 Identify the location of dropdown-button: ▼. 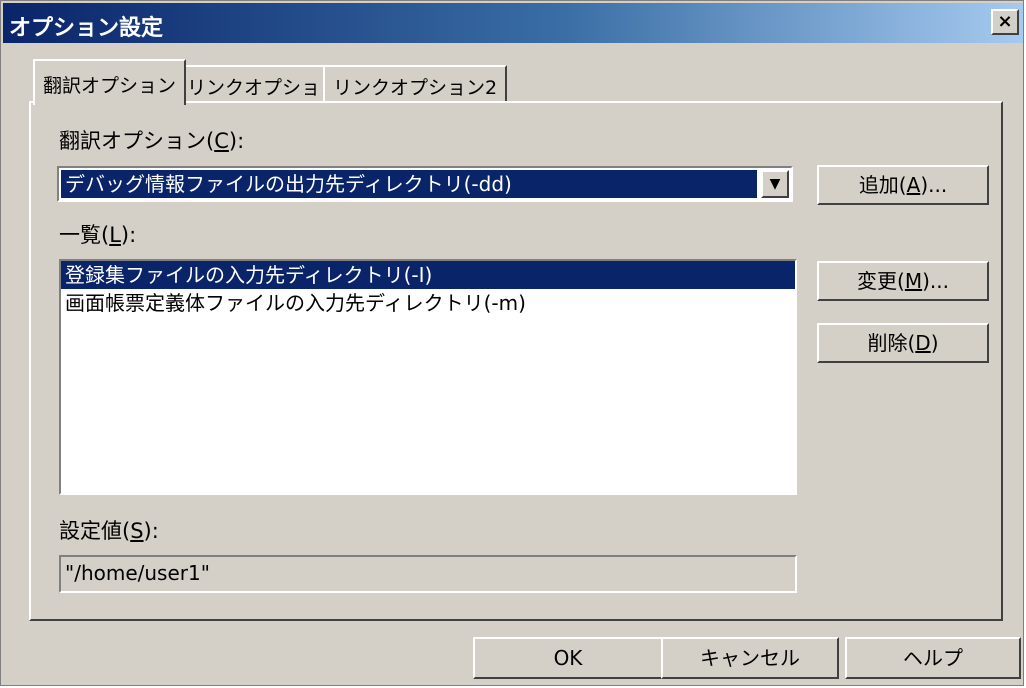
(775, 184).